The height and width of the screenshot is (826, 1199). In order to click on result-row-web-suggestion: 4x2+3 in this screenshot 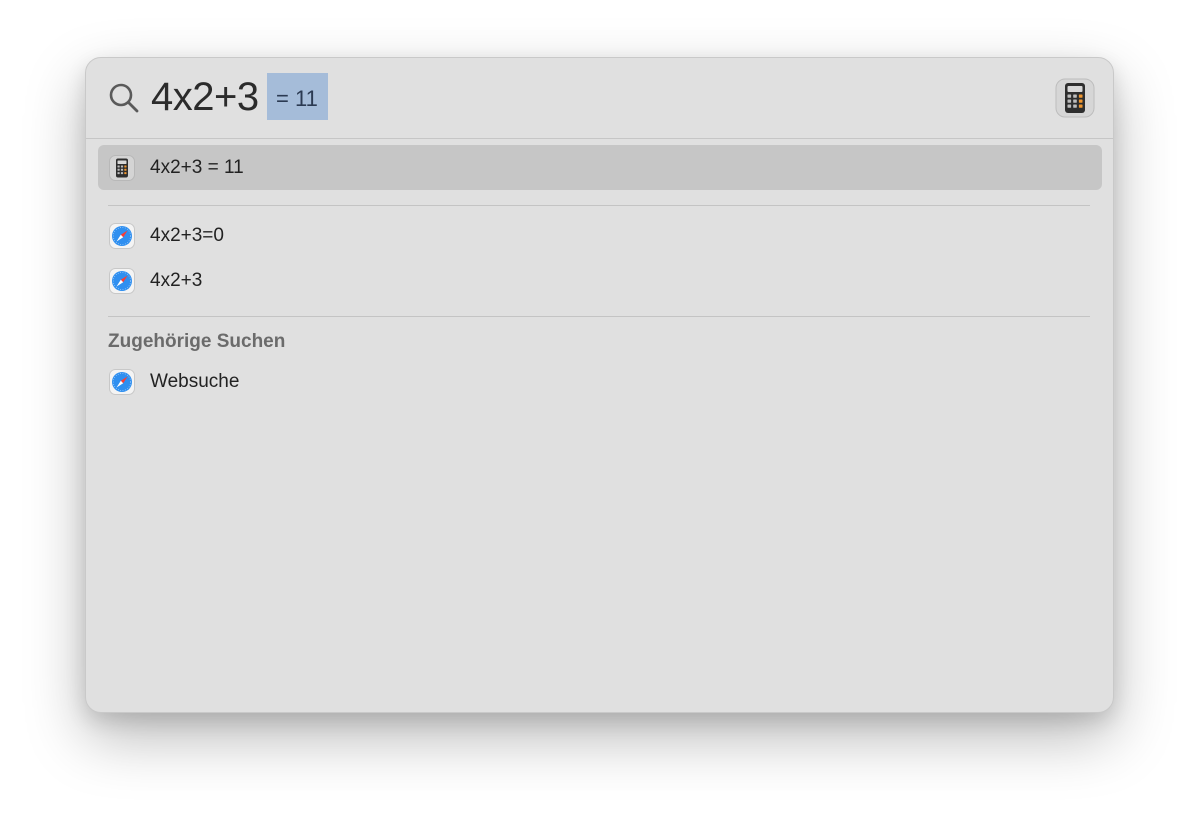, I will do `click(600, 280)`.